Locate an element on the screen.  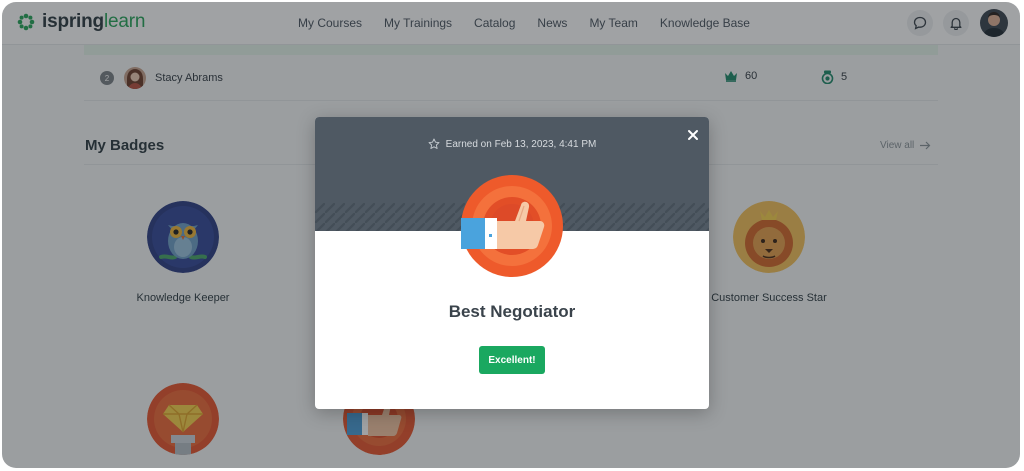
badge-title: Best Negotiator is located at coordinates (512, 311).